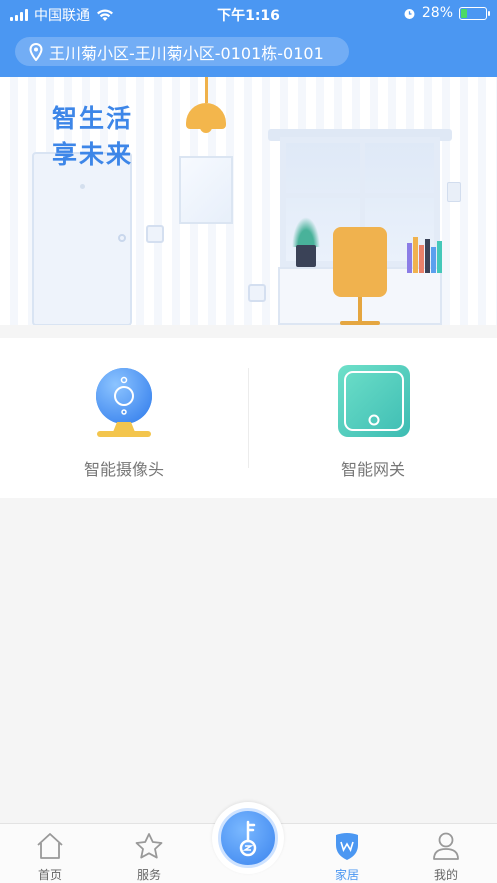  I want to click on camera-icon, so click(124, 402).